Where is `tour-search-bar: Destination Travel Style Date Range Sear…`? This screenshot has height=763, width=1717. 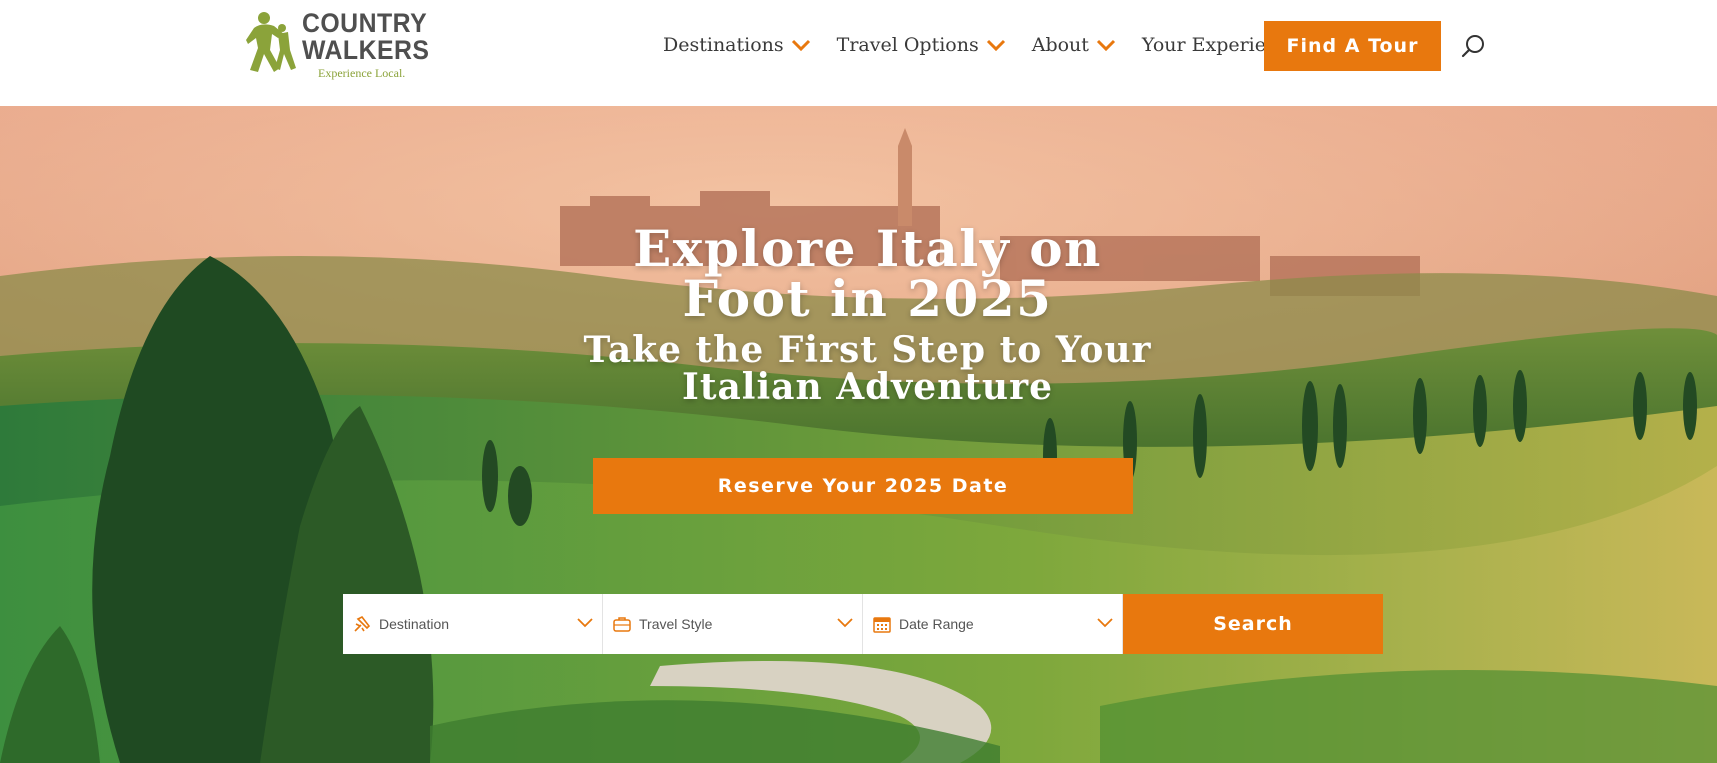 tour-search-bar: Destination Travel Style Date Range Sear… is located at coordinates (863, 624).